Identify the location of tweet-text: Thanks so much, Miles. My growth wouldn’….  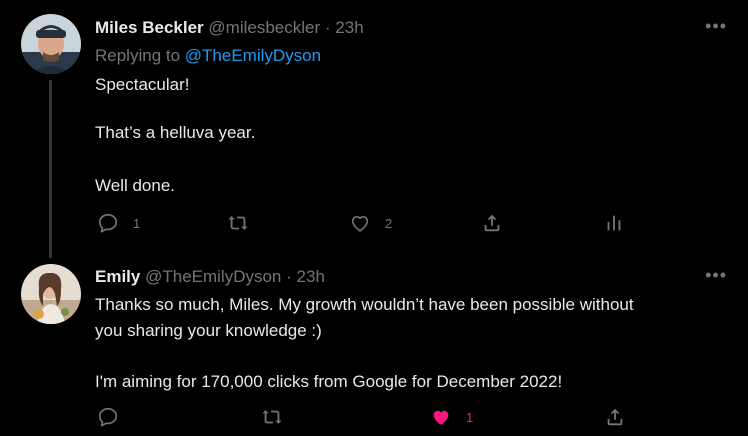
(364, 304).